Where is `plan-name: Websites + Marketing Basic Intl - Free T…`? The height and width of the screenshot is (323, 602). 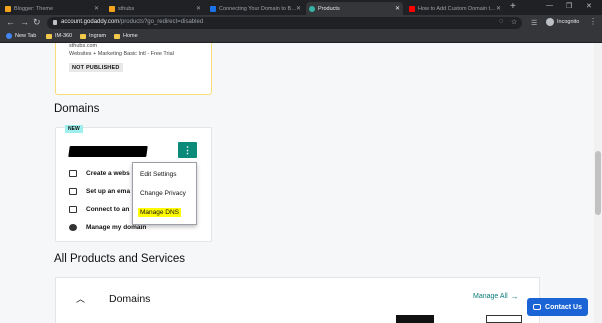 plan-name: Websites + Marketing Basic Intl - Free T… is located at coordinates (121, 54).